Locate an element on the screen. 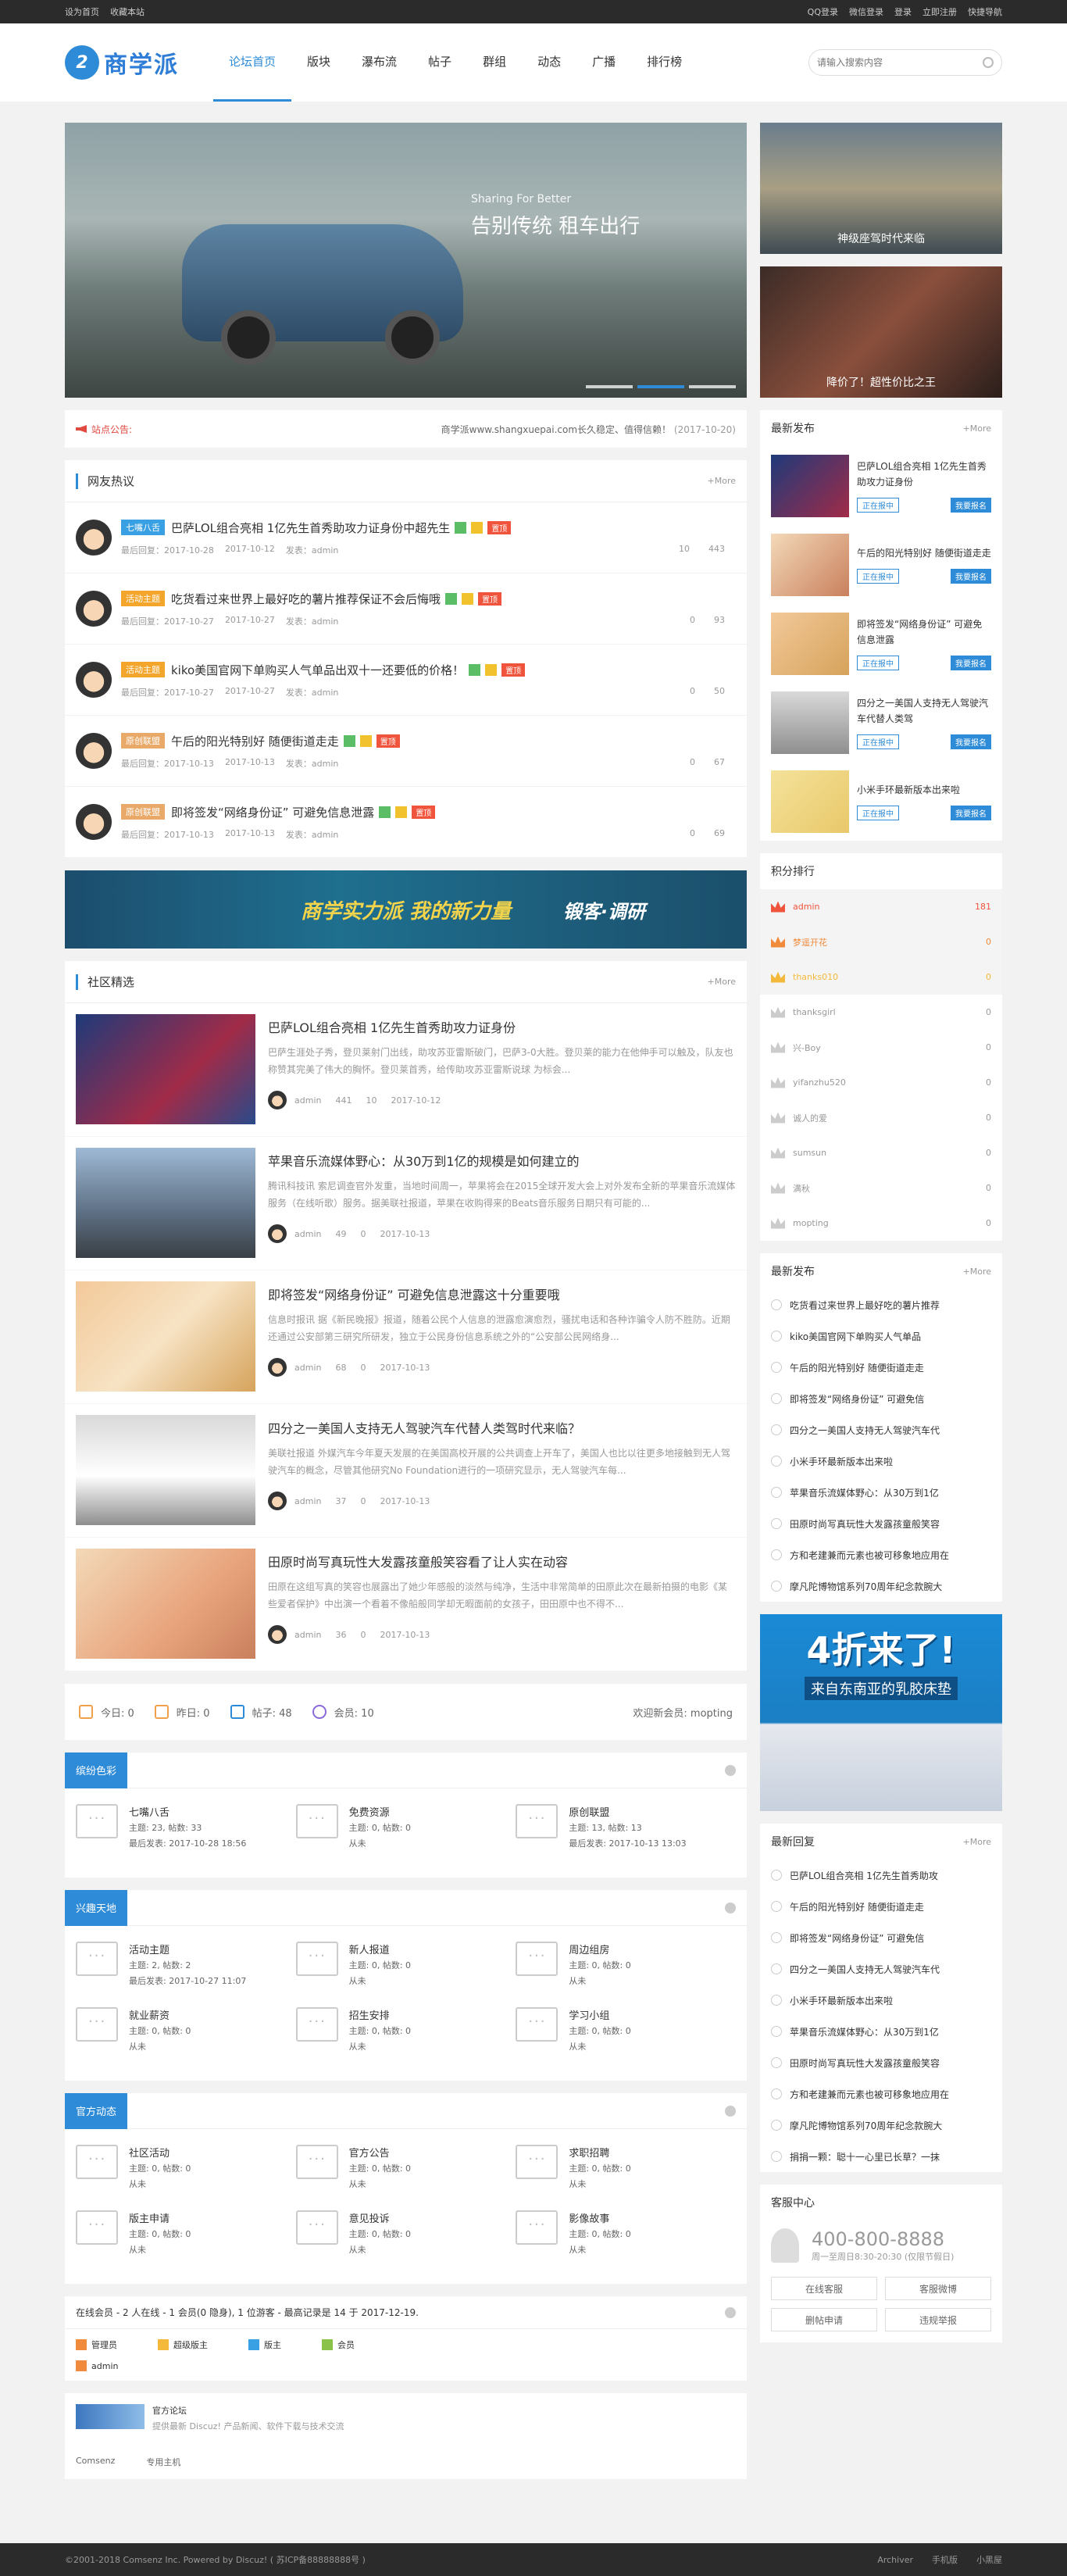  forum-name: 社区活动 is located at coordinates (160, 2153).